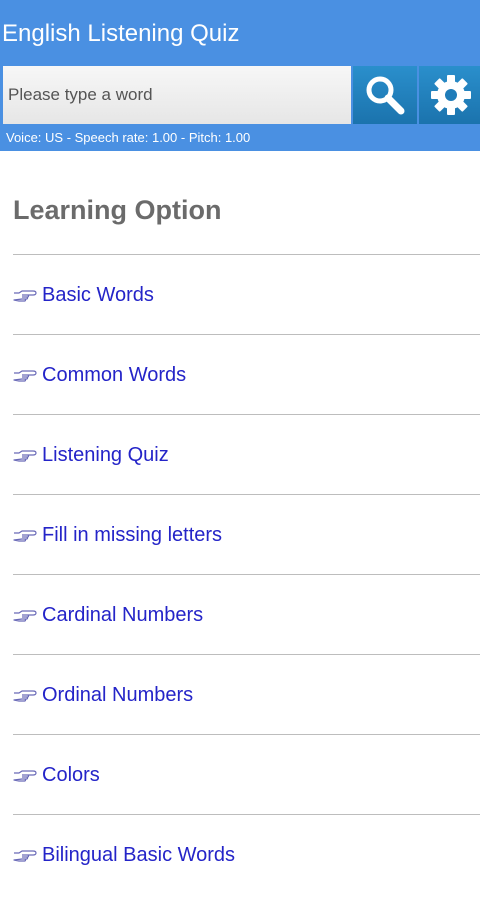  What do you see at coordinates (246, 774) in the screenshot?
I see `option-colors: Colors` at bounding box center [246, 774].